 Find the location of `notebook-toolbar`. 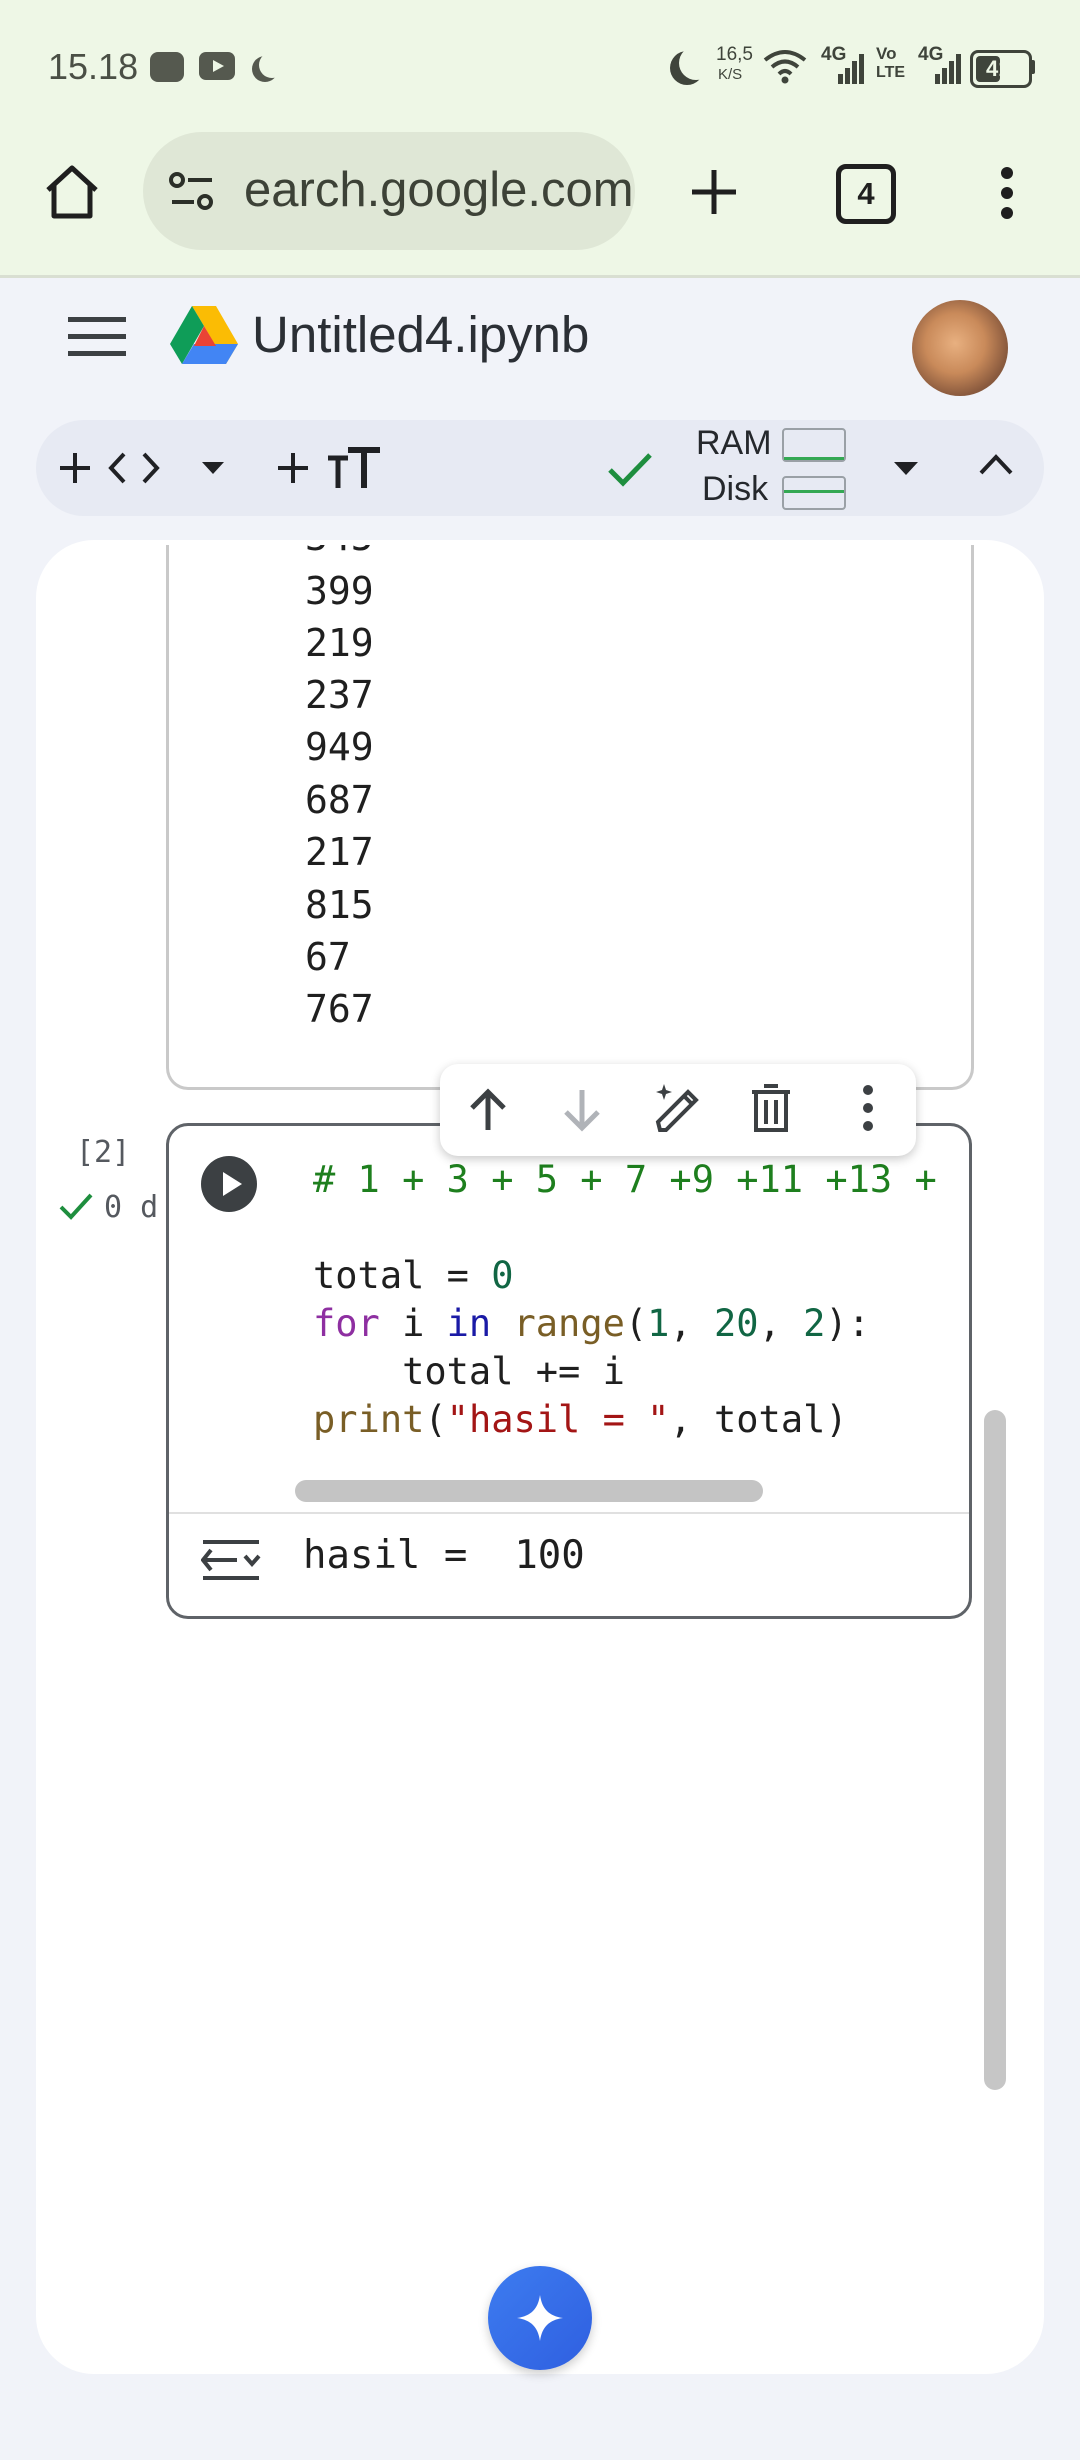

notebook-toolbar is located at coordinates (540, 468).